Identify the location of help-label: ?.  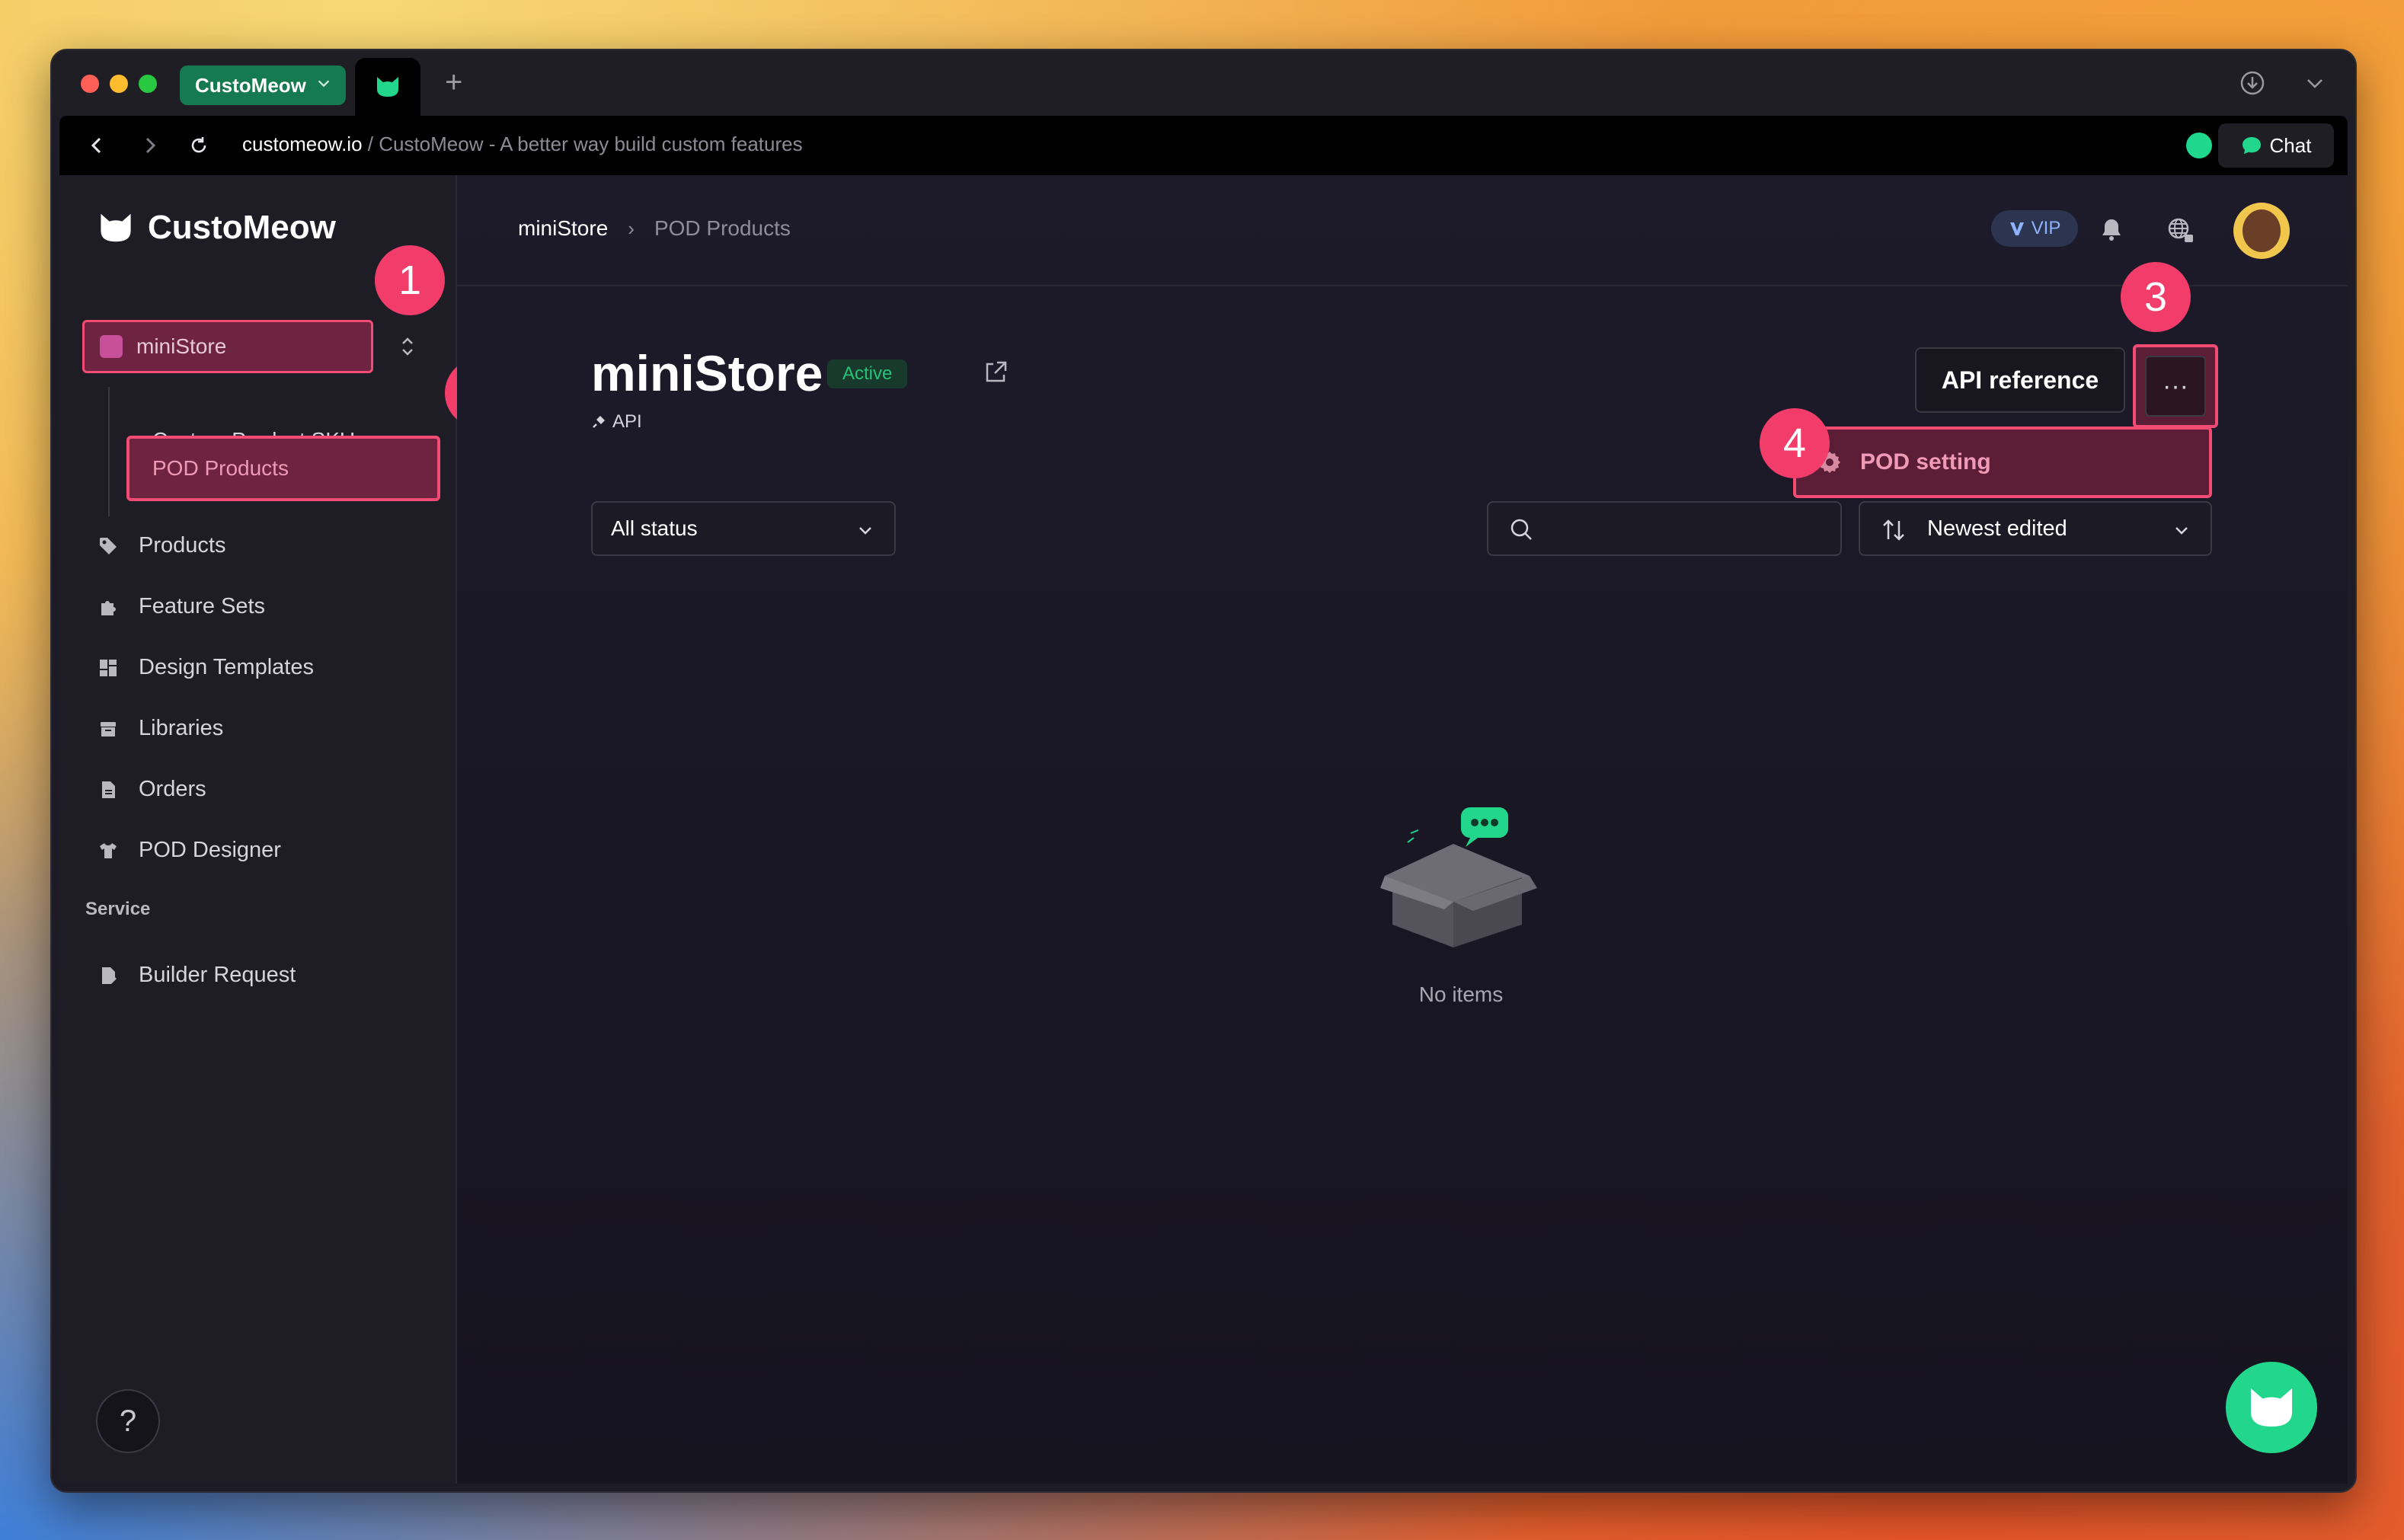
(128, 1421).